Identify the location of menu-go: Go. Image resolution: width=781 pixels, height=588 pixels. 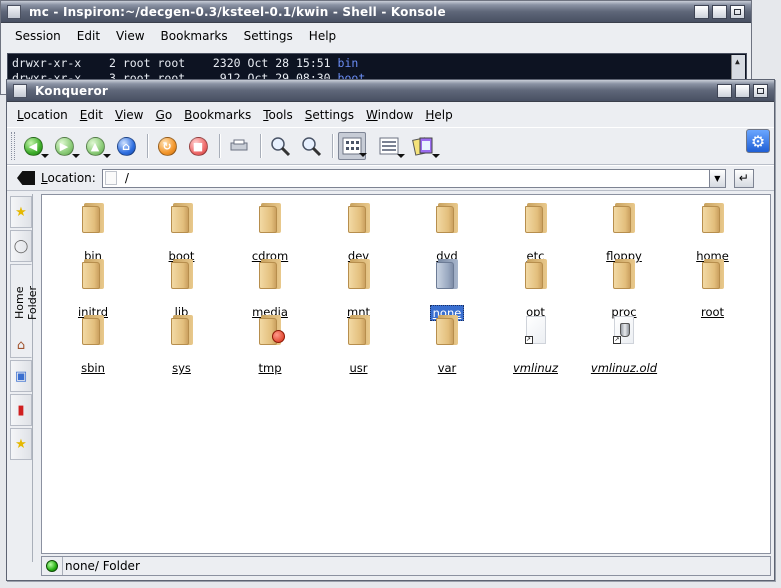
(164, 115).